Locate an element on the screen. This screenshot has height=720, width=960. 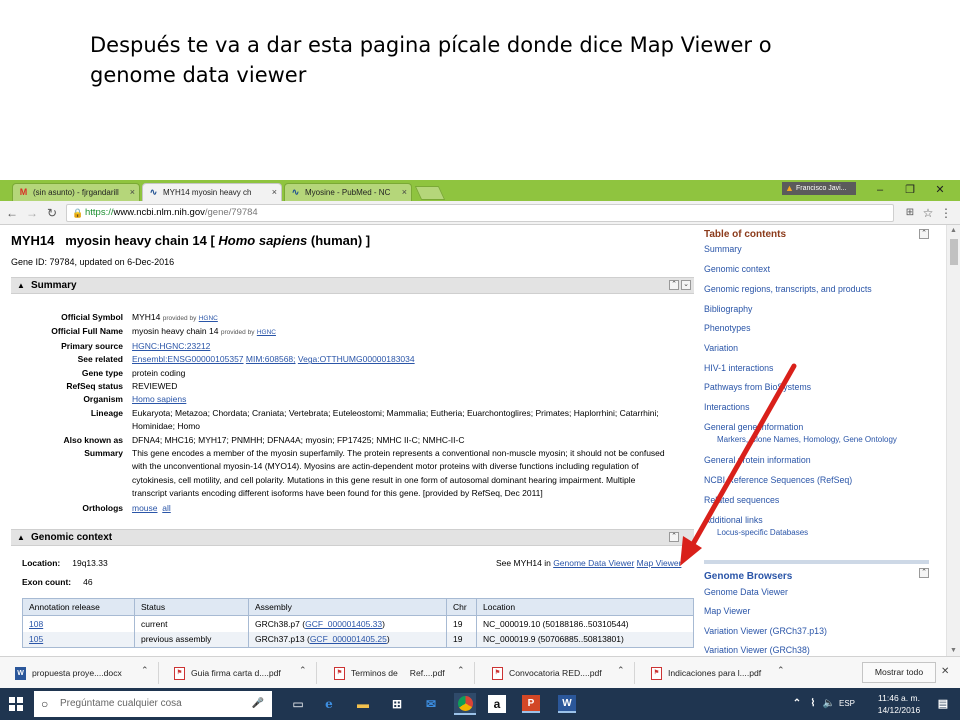
download-item: W propuesta proye....docx is located at coordinates (67, 673).